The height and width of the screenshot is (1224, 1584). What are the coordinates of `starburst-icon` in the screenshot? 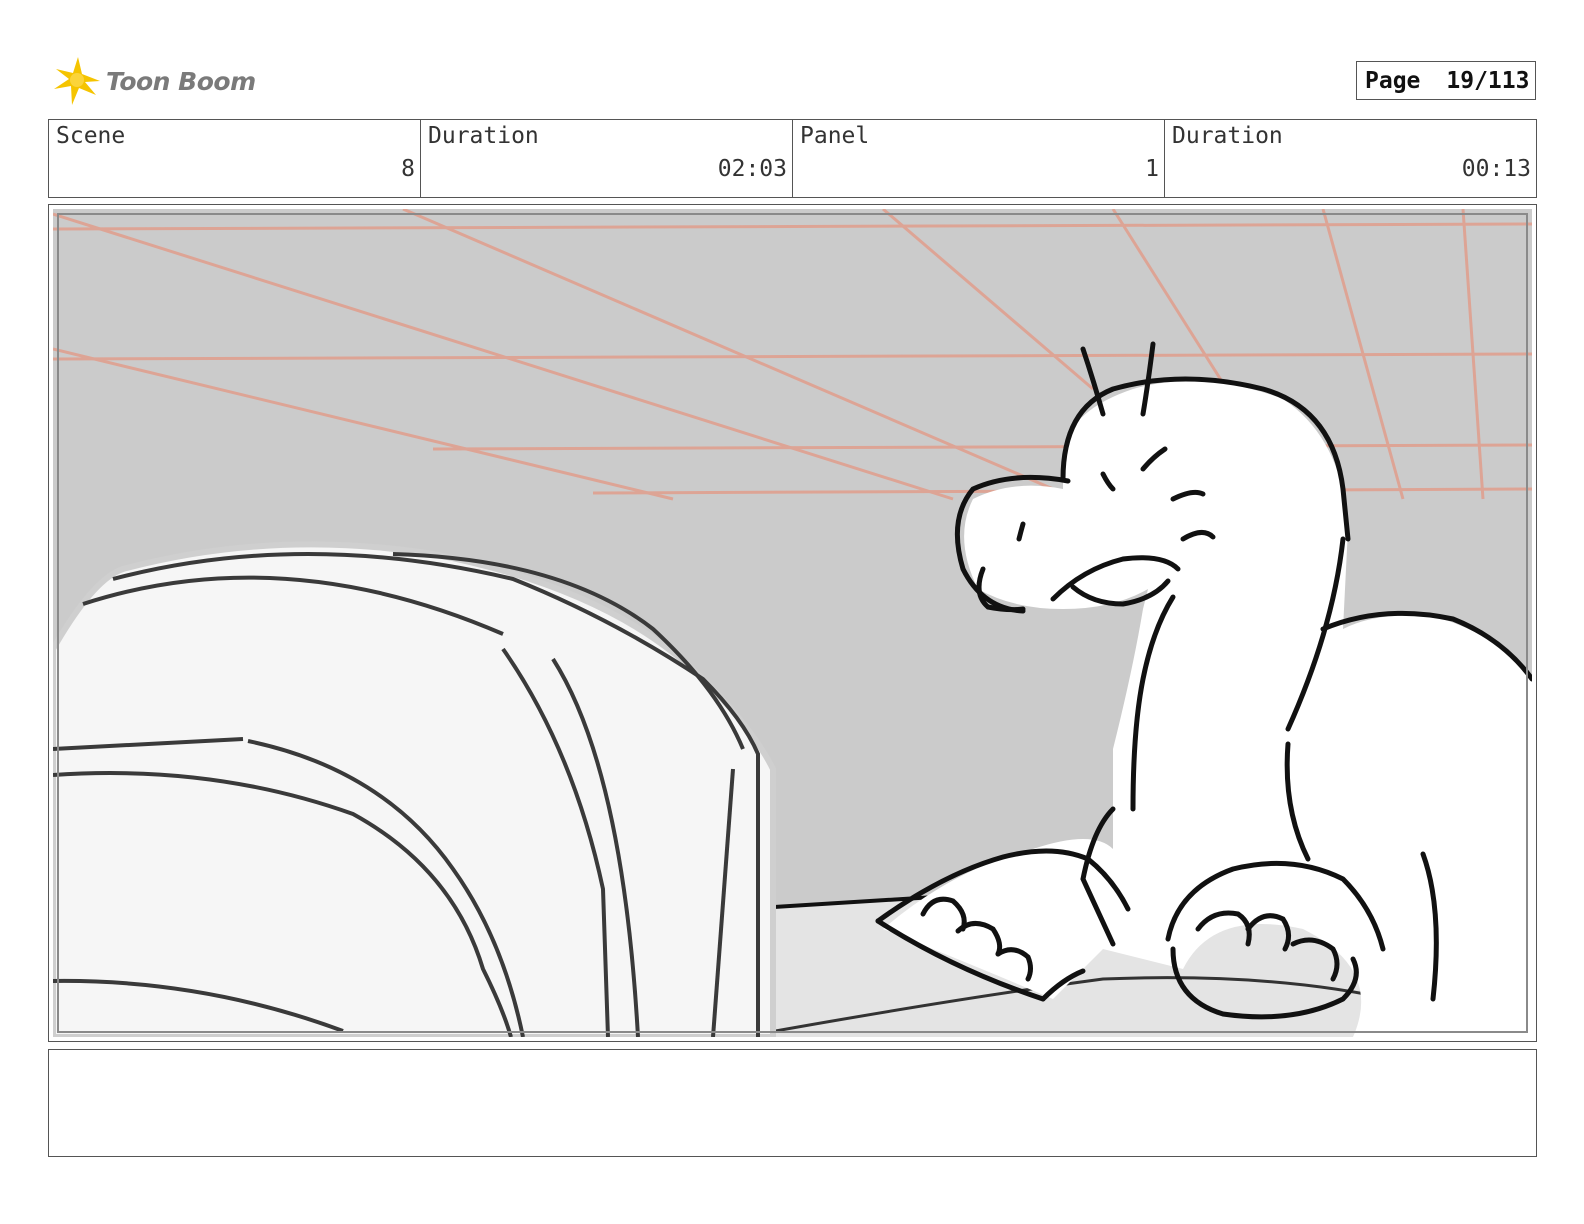 It's located at (77, 81).